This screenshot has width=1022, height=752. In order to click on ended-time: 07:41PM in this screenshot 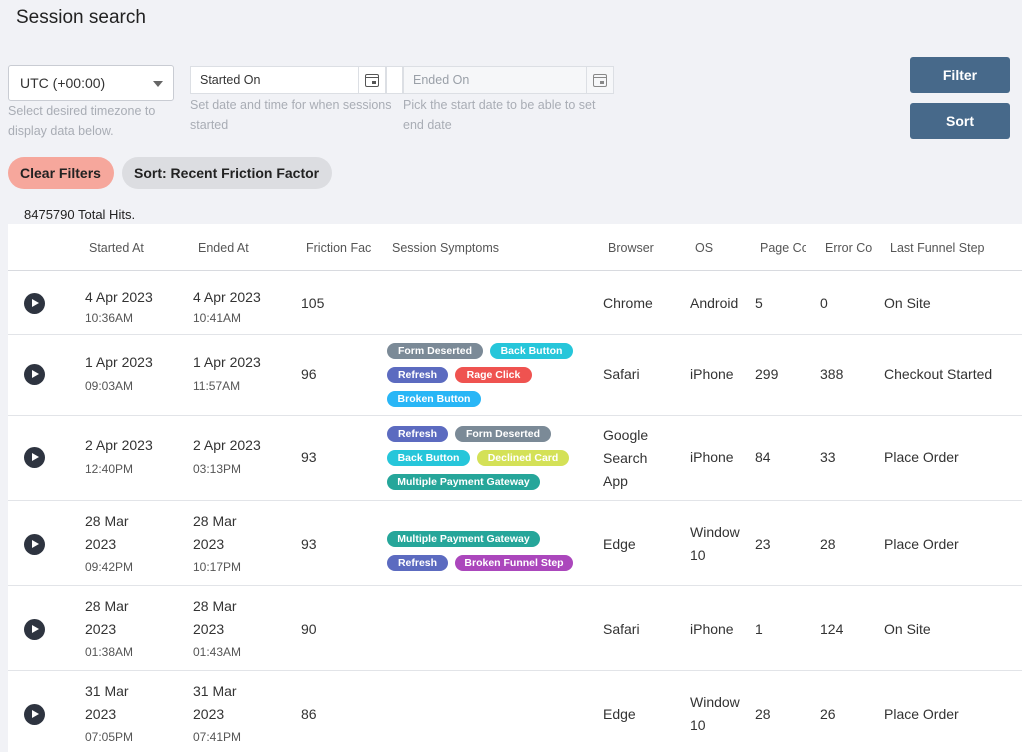, I will do `click(217, 737)`.